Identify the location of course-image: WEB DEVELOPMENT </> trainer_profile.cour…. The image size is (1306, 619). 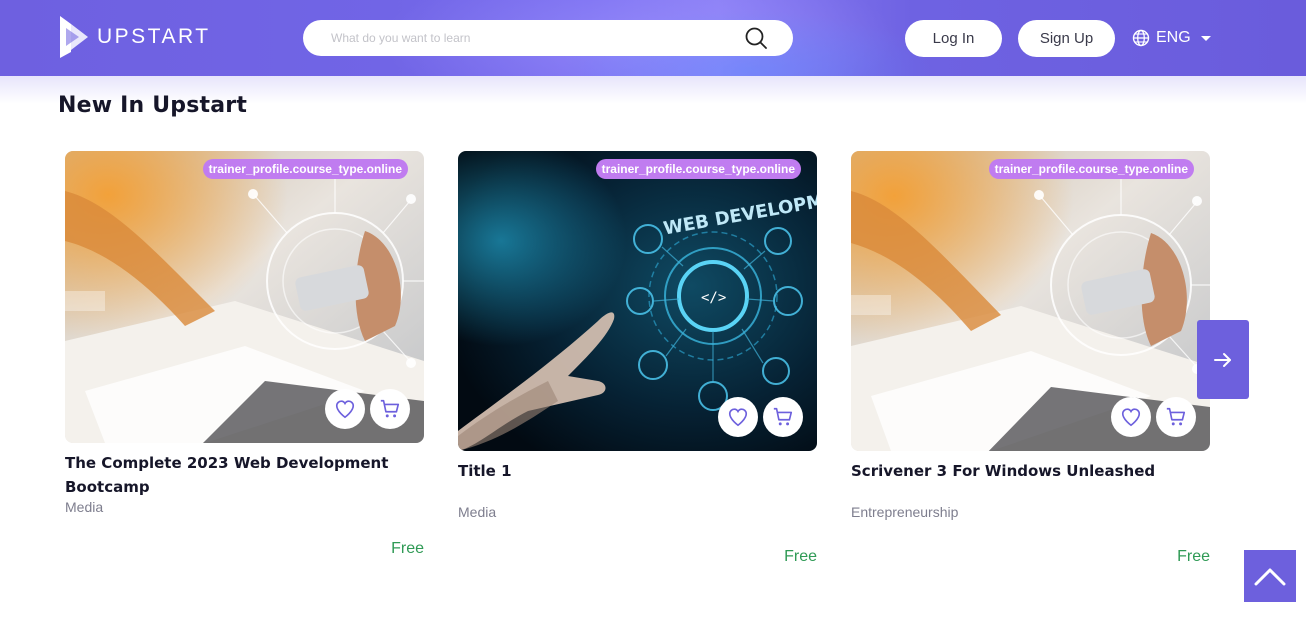
(637, 301).